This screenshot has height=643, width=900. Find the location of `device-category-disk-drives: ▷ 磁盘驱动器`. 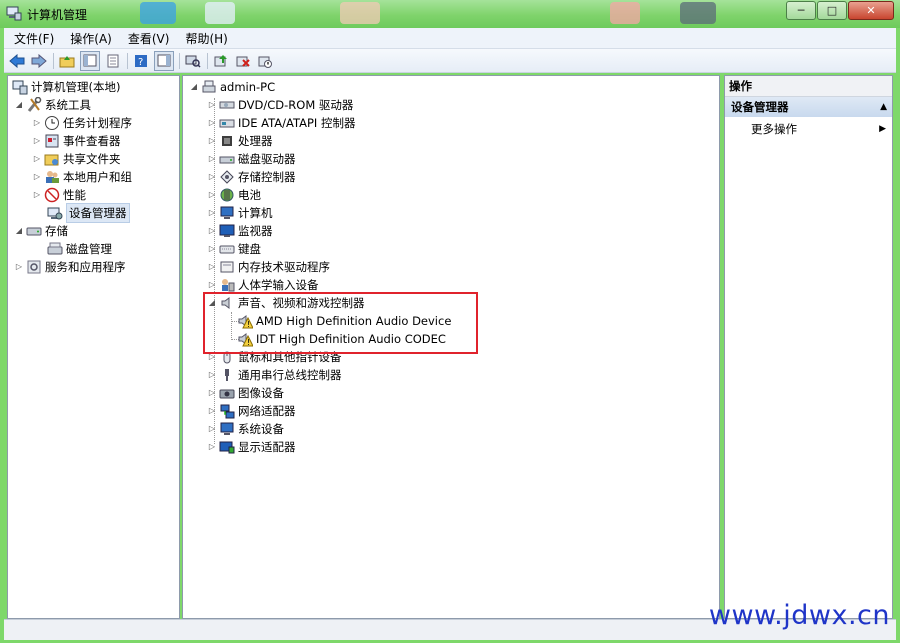

device-category-disk-drives: ▷ 磁盘驱动器 is located at coordinates (251, 159).